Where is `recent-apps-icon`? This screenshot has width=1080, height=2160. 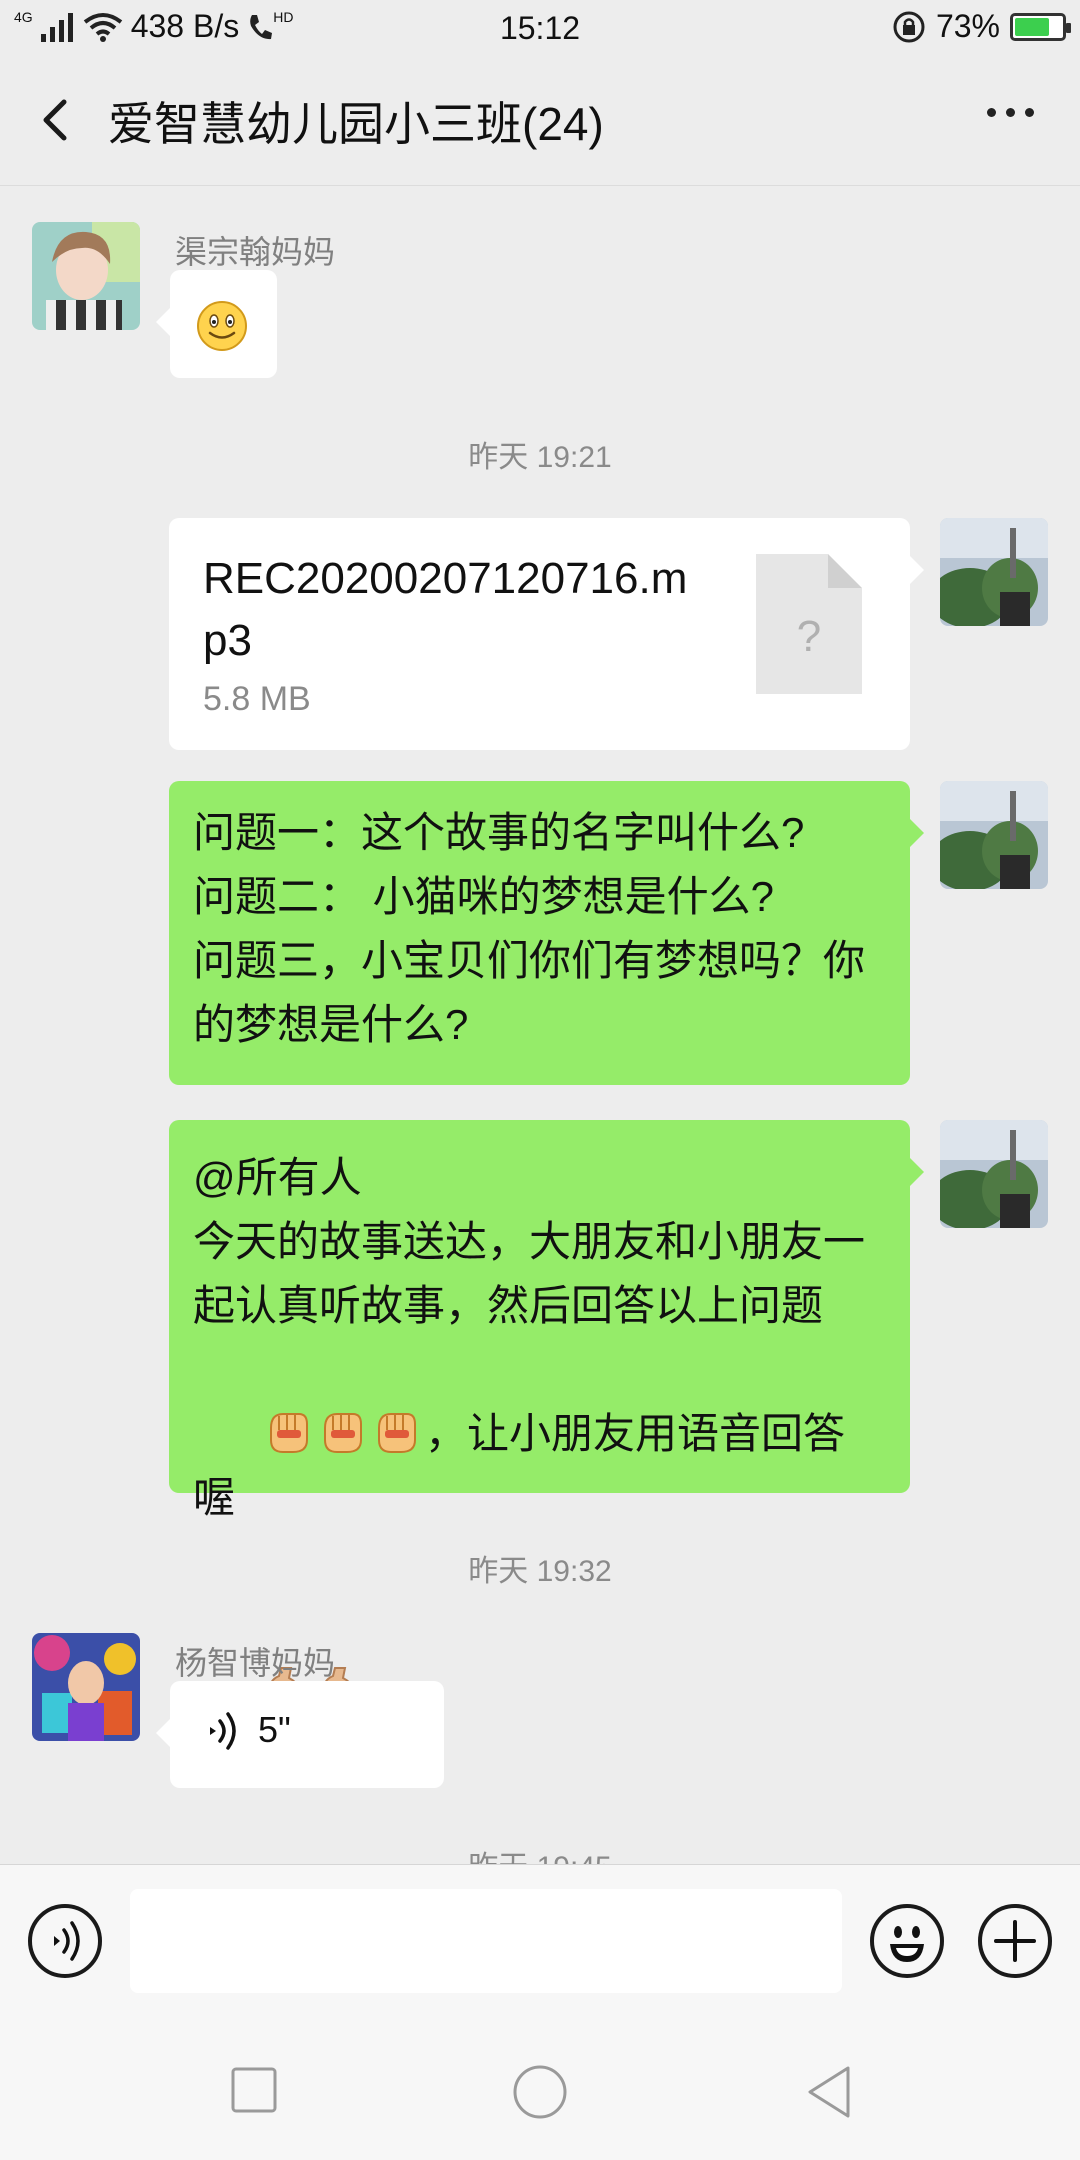
recent-apps-icon is located at coordinates (254, 2090).